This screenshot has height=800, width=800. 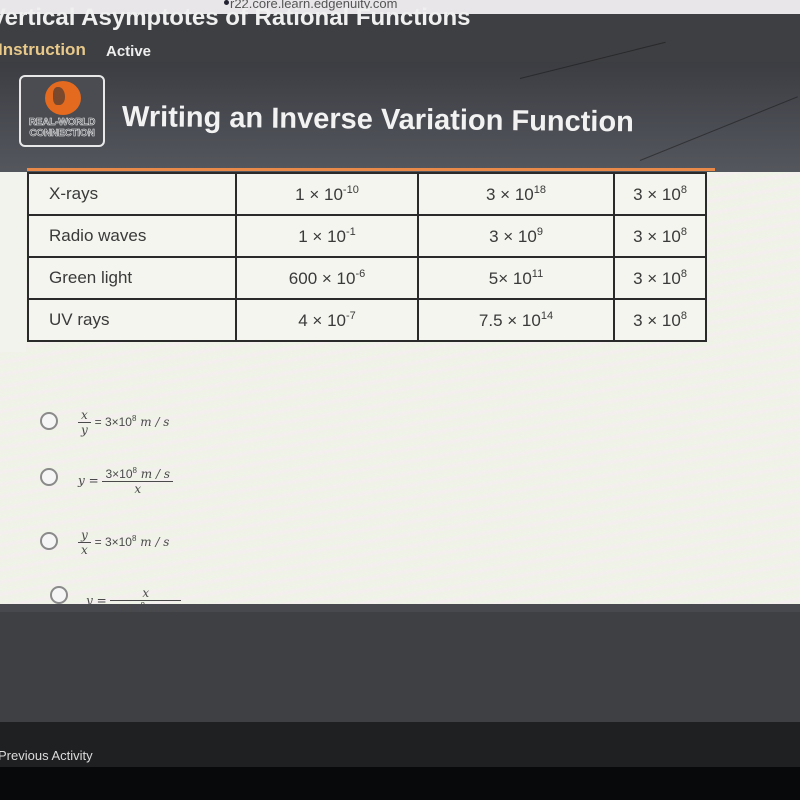 What do you see at coordinates (322, 278) in the screenshot?
I see `wavelength-cell-base: 600 × 10` at bounding box center [322, 278].